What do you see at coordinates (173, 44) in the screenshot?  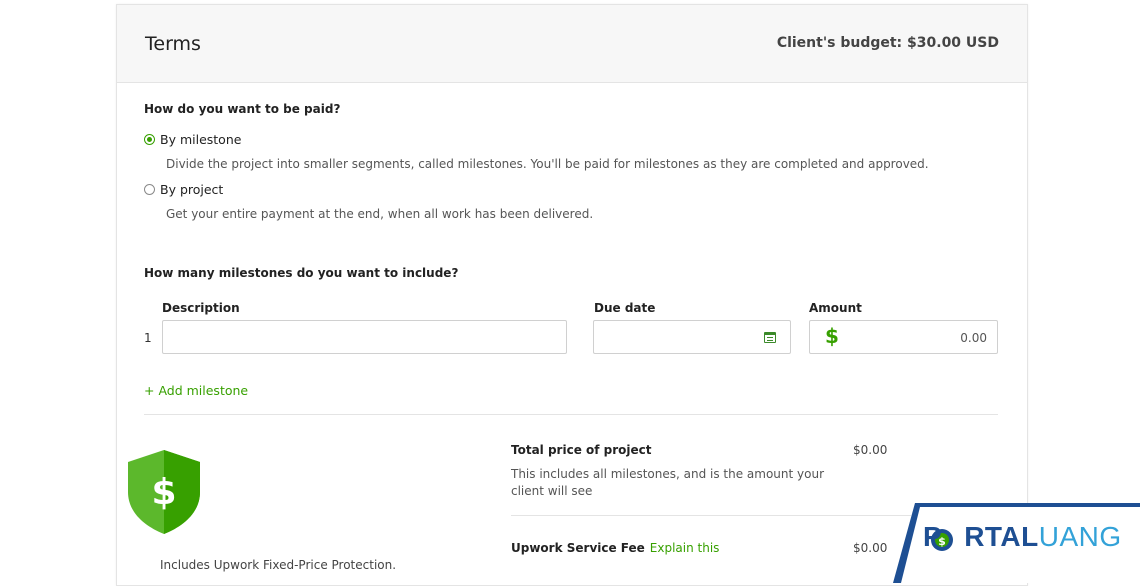 I see `page-title: Terms` at bounding box center [173, 44].